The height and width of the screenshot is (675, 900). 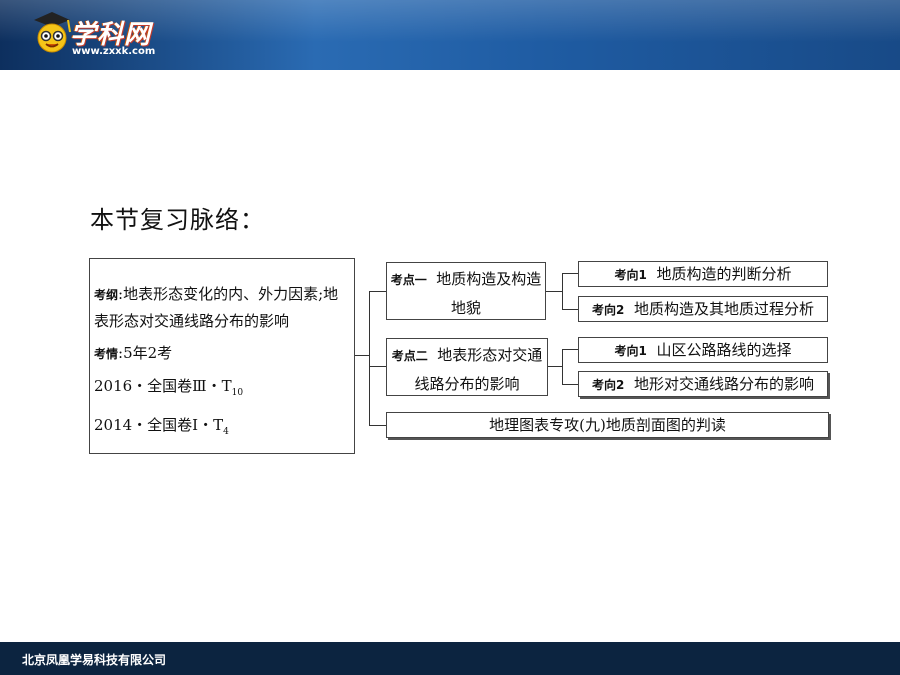 What do you see at coordinates (169, 387) in the screenshot?
I see `exam-2016: 2016・全国卷Ⅲ・T10` at bounding box center [169, 387].